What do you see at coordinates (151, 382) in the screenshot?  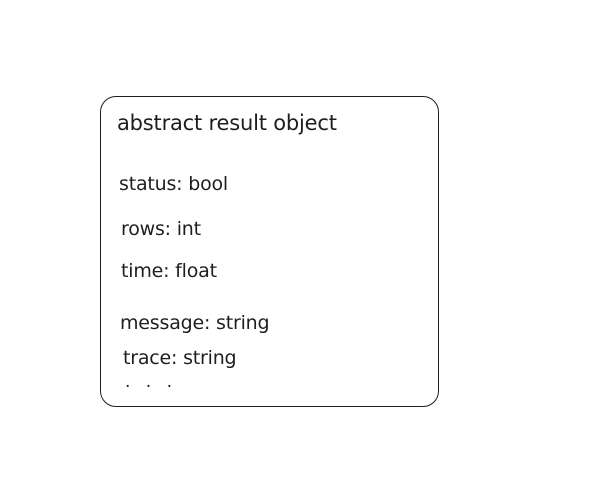 I see `more-fields-ellipsis: . . .` at bounding box center [151, 382].